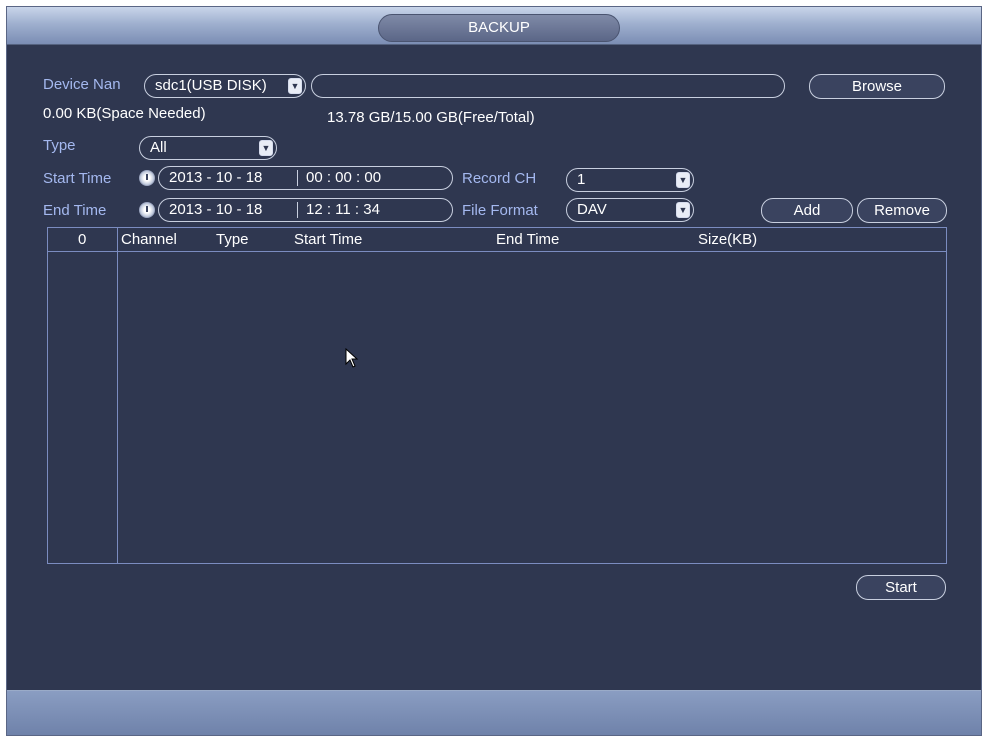  Describe the element at coordinates (902, 210) in the screenshot. I see `remove-button: Remove` at that location.